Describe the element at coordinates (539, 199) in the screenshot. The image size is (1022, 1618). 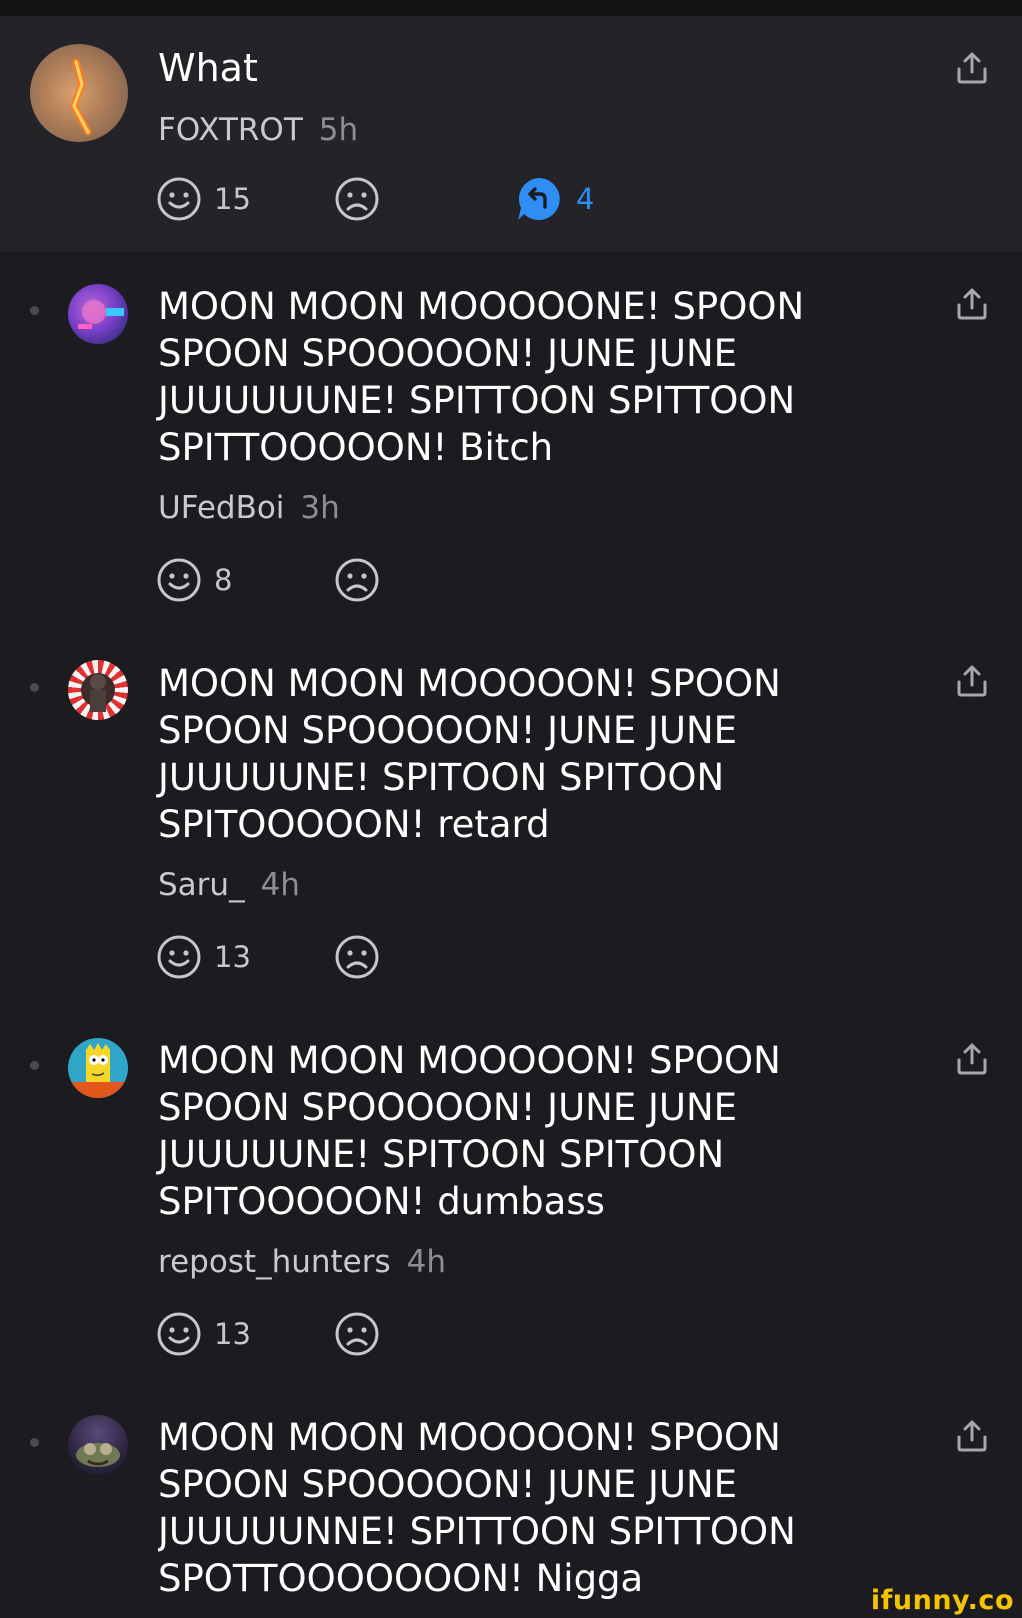
I see `reply-icon` at that location.